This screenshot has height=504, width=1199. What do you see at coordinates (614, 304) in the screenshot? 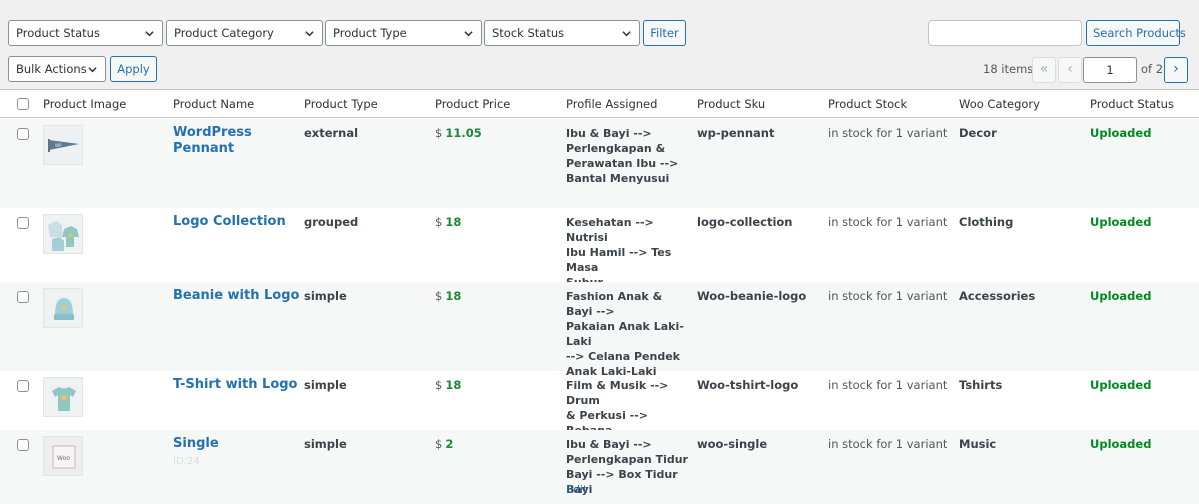
I see `profile-line: Fashion Anak & Bayi -->` at bounding box center [614, 304].